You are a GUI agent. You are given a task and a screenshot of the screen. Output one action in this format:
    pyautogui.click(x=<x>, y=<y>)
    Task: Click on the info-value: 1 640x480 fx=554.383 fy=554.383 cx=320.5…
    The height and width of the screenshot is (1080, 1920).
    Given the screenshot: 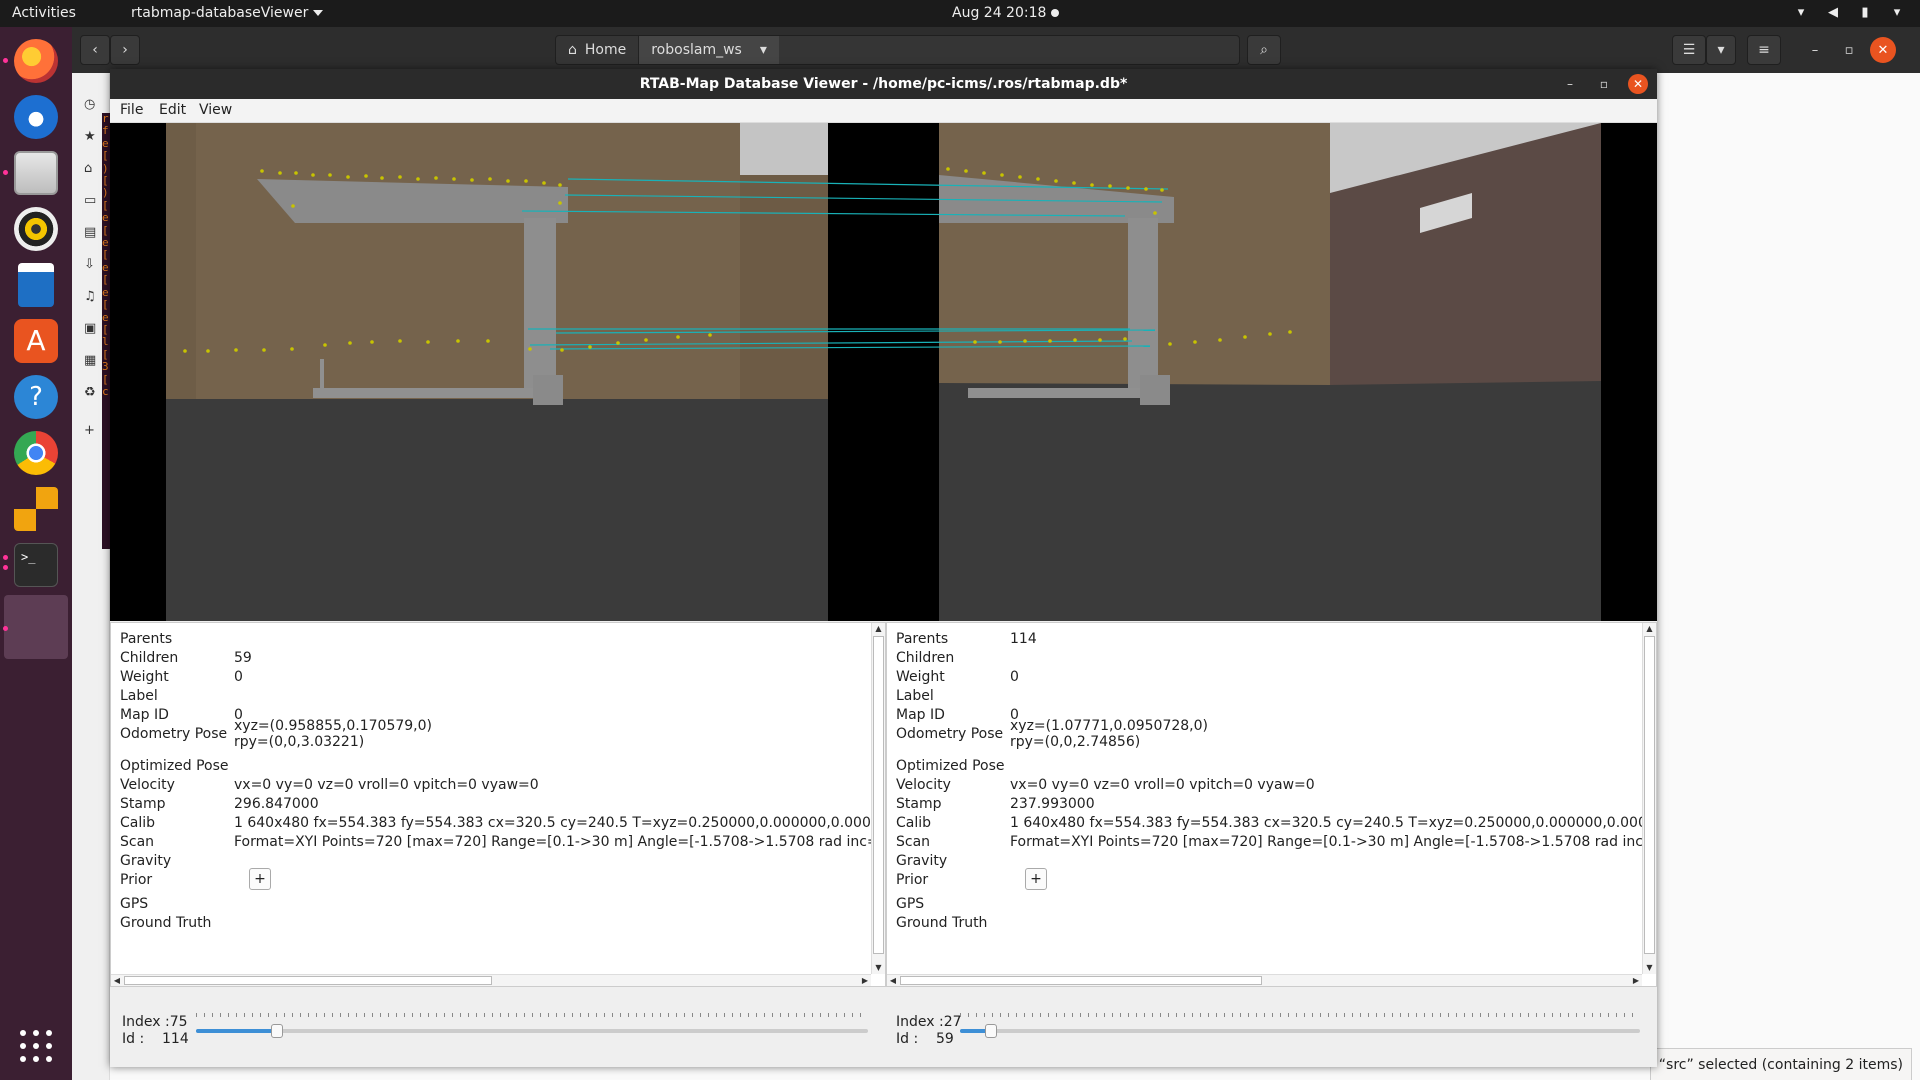 What is the action you would take?
    pyautogui.click(x=552, y=823)
    